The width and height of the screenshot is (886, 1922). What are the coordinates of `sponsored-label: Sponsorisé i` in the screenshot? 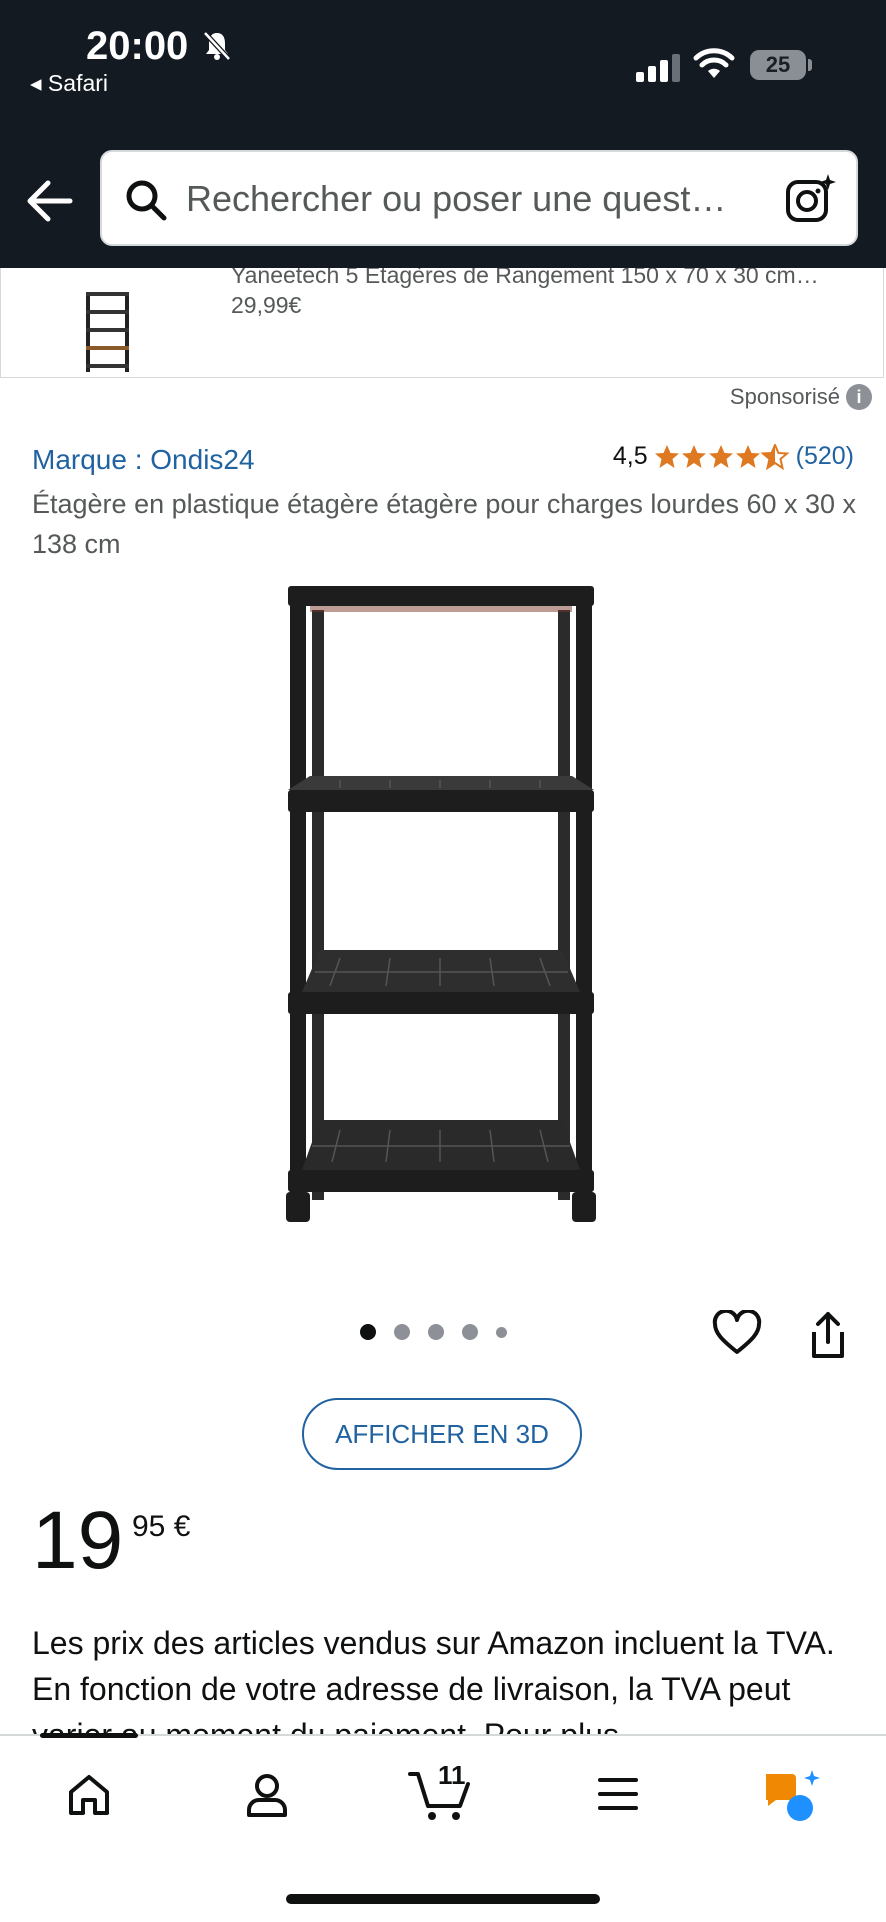 It's located at (801, 397).